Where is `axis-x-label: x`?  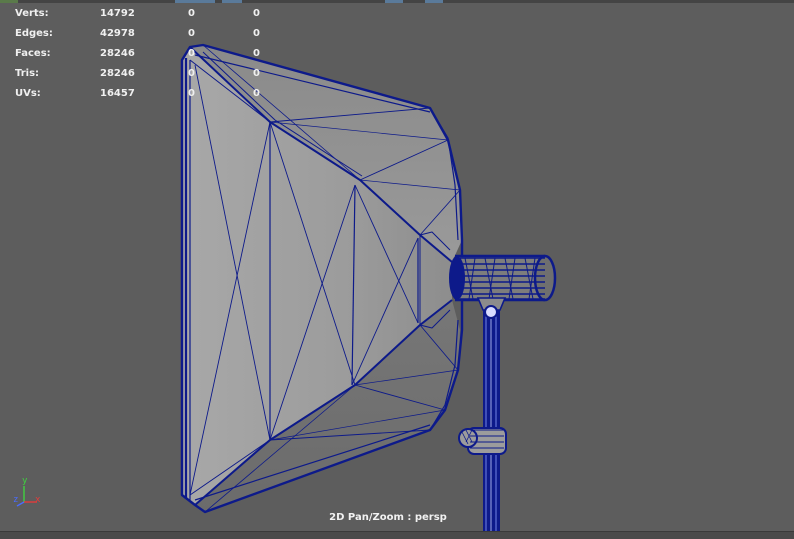
axis-x-label: x is located at coordinates (38, 500).